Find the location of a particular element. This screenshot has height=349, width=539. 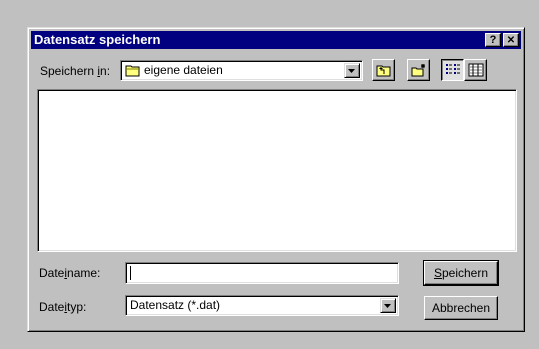

details-view-button is located at coordinates (475, 70).